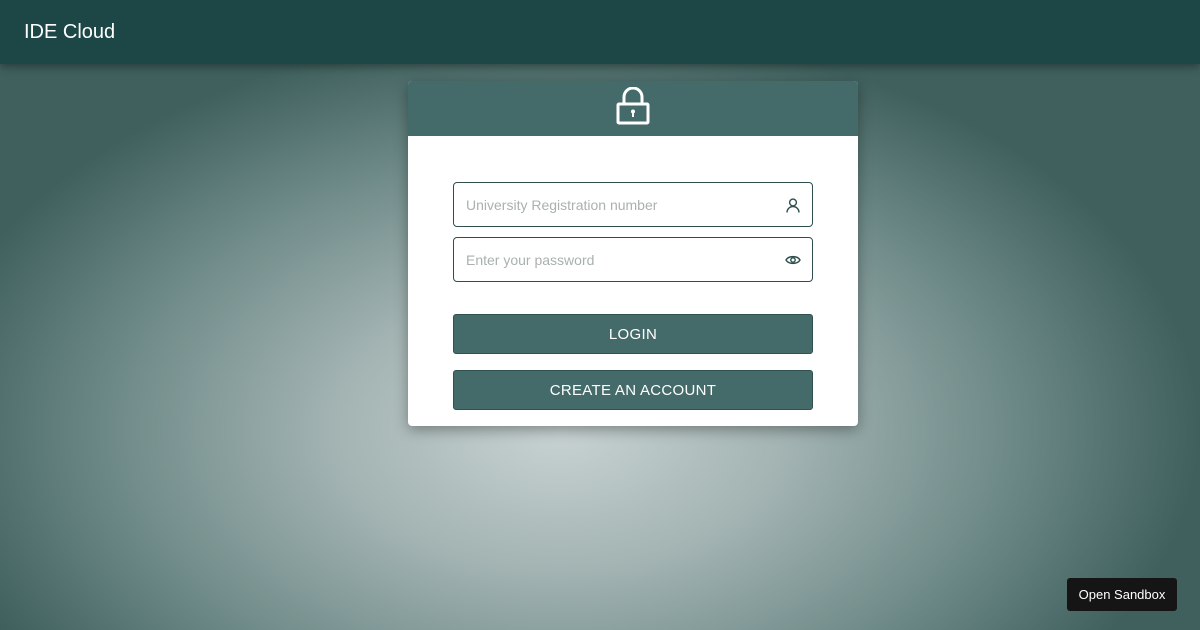  I want to click on user-icon, so click(793, 205).